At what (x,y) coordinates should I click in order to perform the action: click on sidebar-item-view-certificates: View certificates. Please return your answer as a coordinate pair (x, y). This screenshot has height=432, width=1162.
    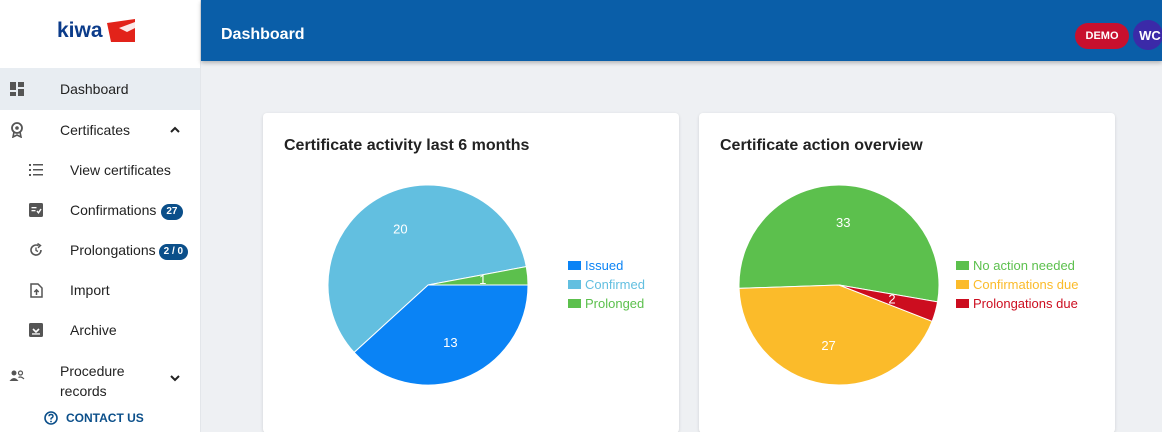
    Looking at the image, I should click on (100, 170).